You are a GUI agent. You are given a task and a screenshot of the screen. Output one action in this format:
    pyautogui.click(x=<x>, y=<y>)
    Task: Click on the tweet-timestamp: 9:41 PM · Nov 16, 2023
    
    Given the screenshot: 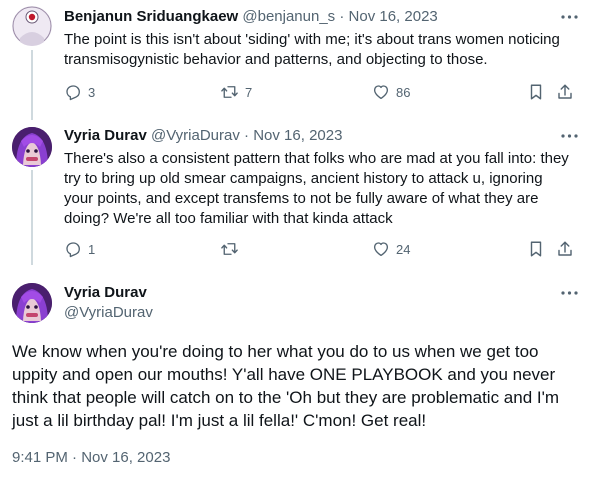 What is the action you would take?
    pyautogui.click(x=91, y=458)
    